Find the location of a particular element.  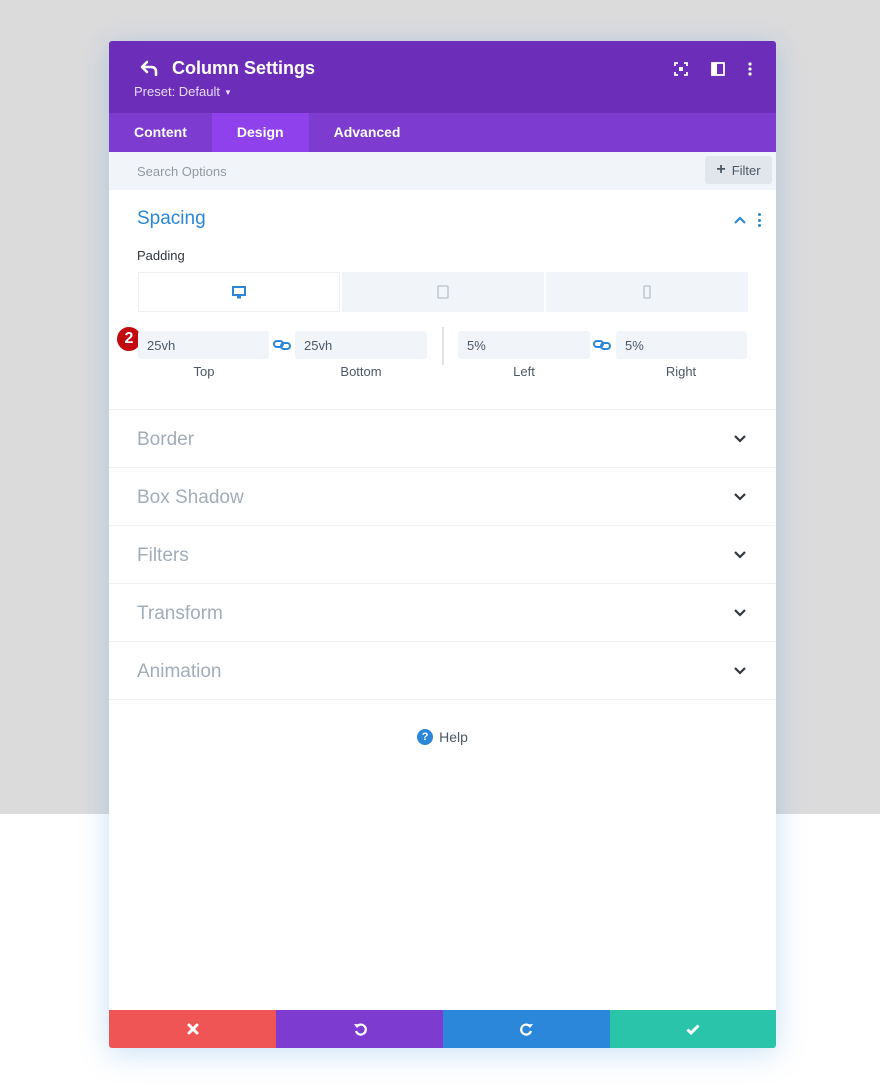

padding-label: Padding is located at coordinates (161, 255).